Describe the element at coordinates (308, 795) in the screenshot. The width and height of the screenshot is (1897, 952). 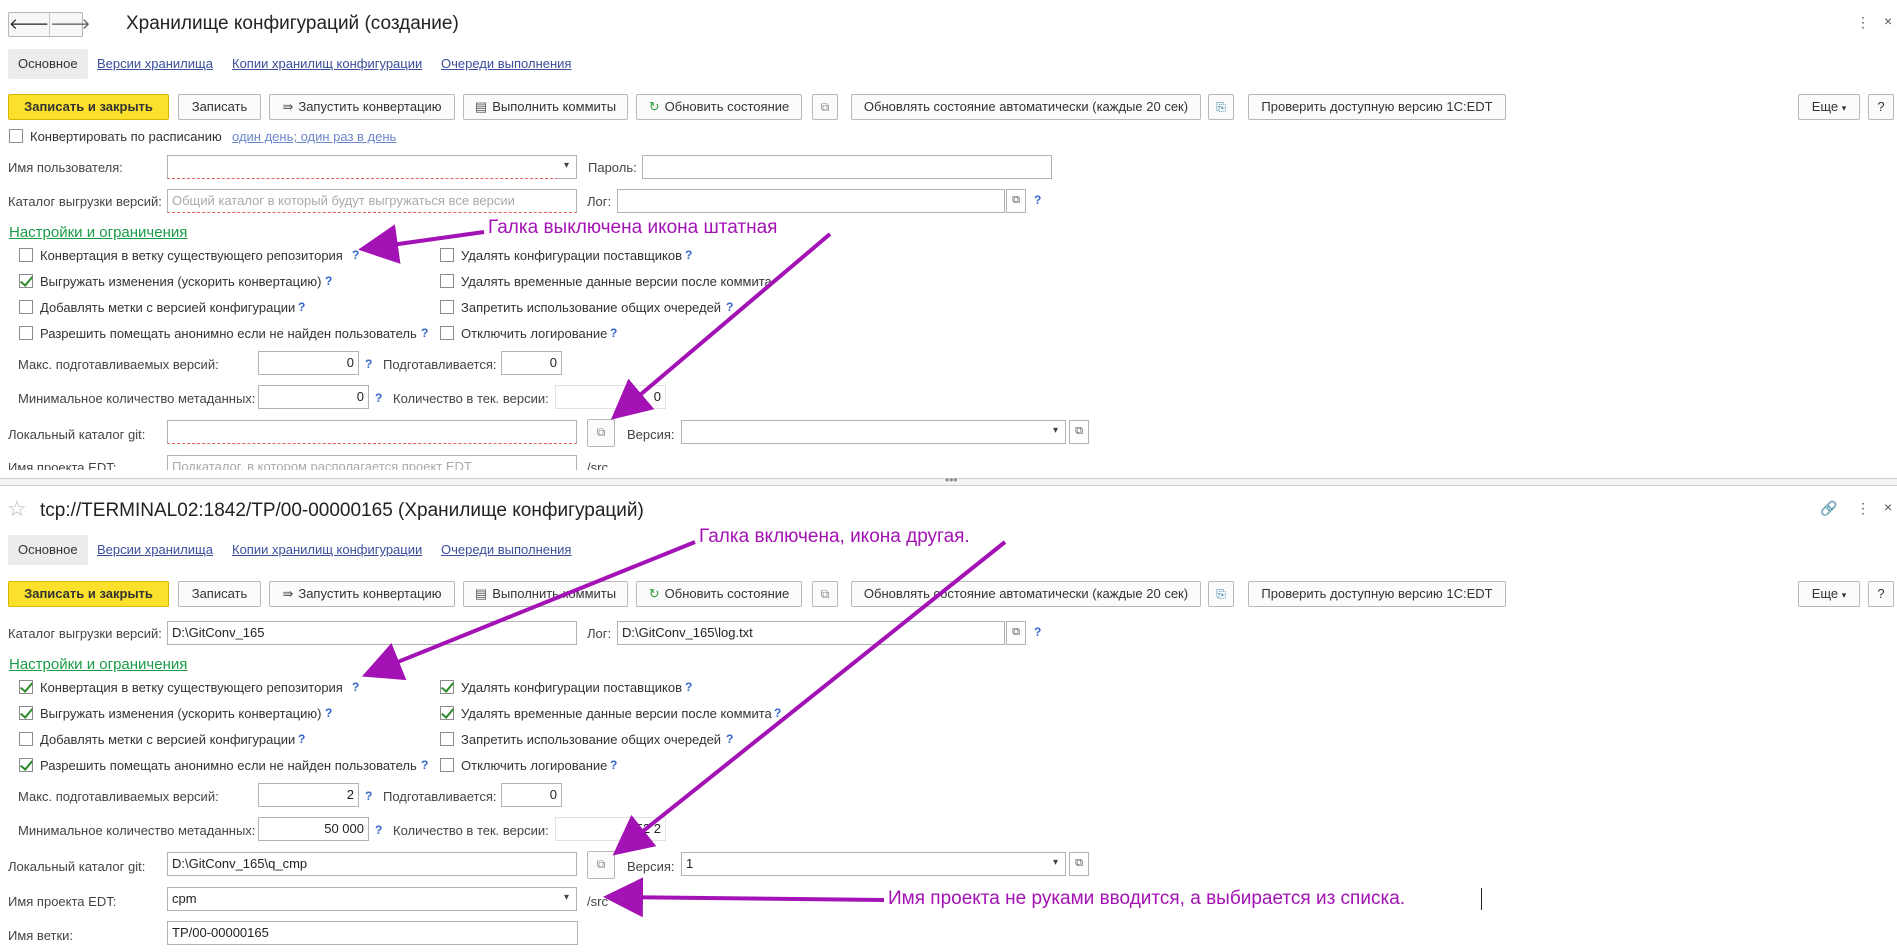
I see `max-versions-input: 2` at that location.